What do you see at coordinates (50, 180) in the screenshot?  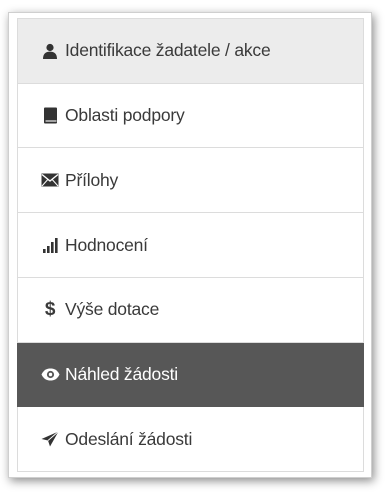 I see `envelope-icon` at bounding box center [50, 180].